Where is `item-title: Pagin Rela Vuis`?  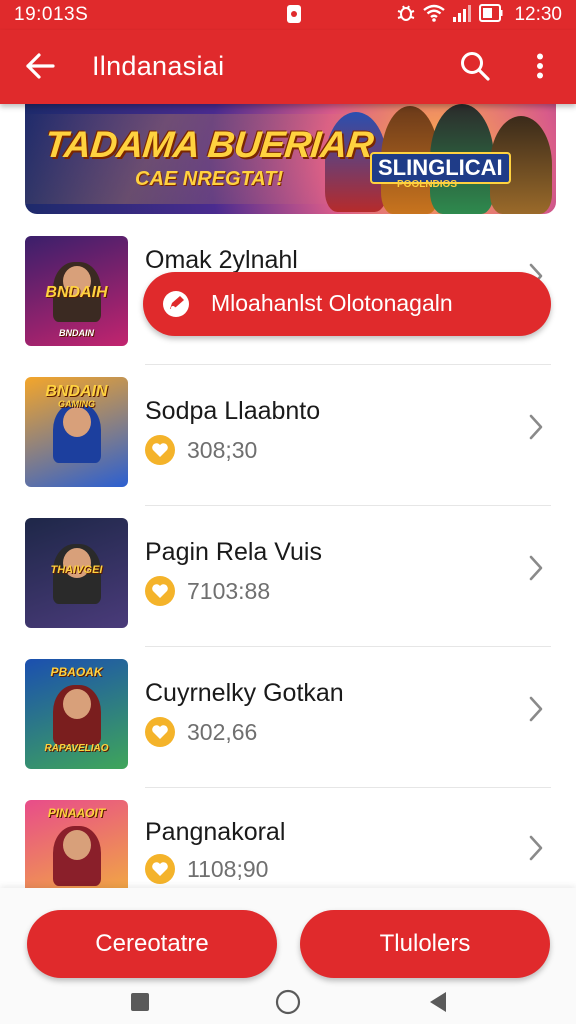
item-title: Pagin Rela Vuis is located at coordinates (233, 552).